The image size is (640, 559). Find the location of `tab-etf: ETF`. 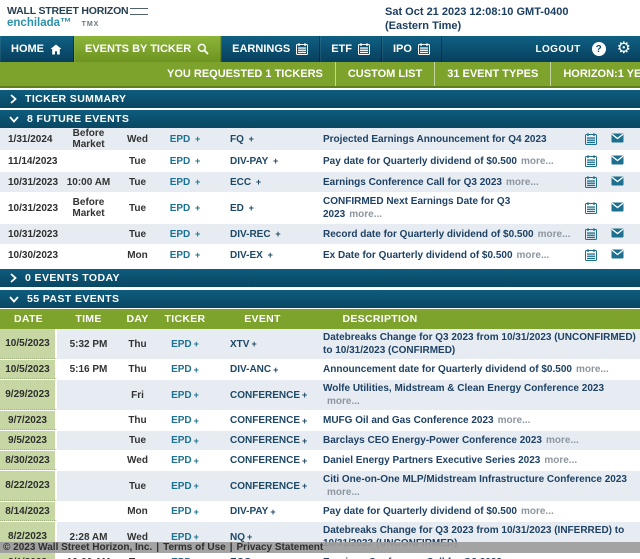

tab-etf: ETF is located at coordinates (351, 49).